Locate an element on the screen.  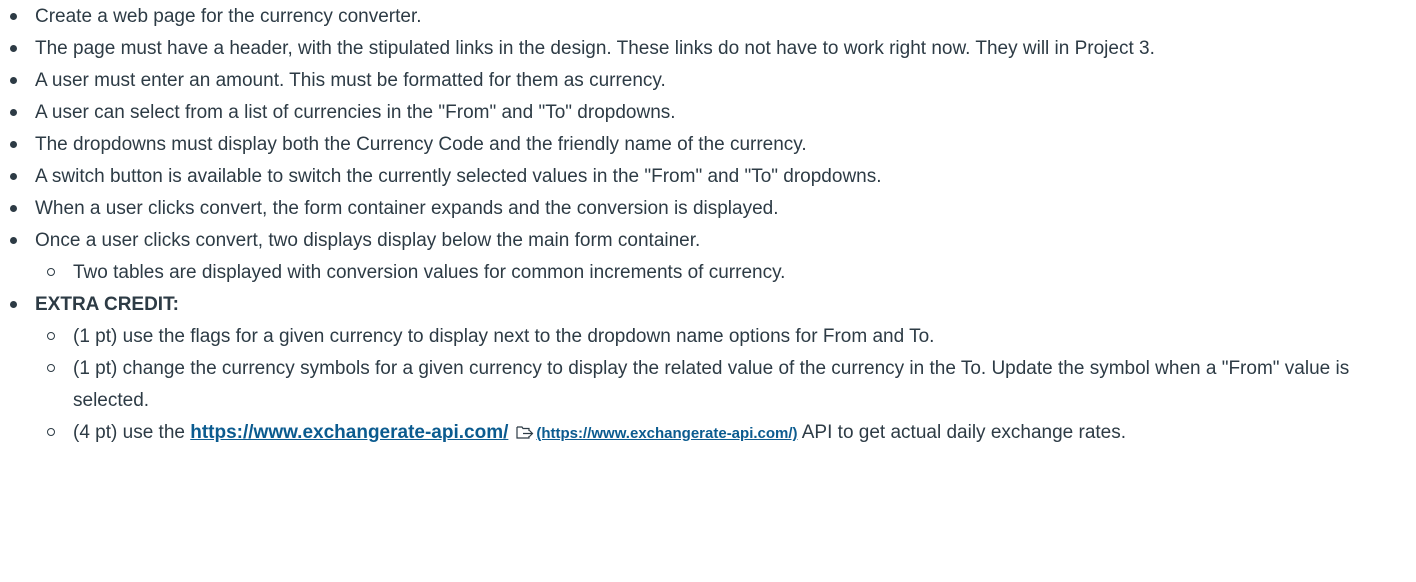
extra-credit-heading: EXTRA CREDIT: is located at coordinates (107, 304).